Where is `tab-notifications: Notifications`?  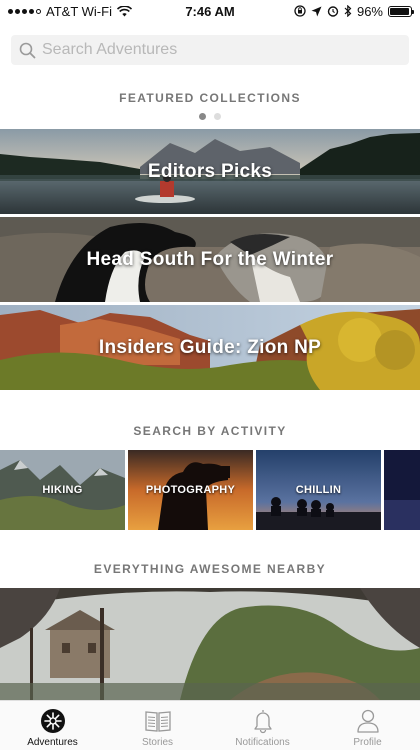 tab-notifications: Notifications is located at coordinates (262, 725).